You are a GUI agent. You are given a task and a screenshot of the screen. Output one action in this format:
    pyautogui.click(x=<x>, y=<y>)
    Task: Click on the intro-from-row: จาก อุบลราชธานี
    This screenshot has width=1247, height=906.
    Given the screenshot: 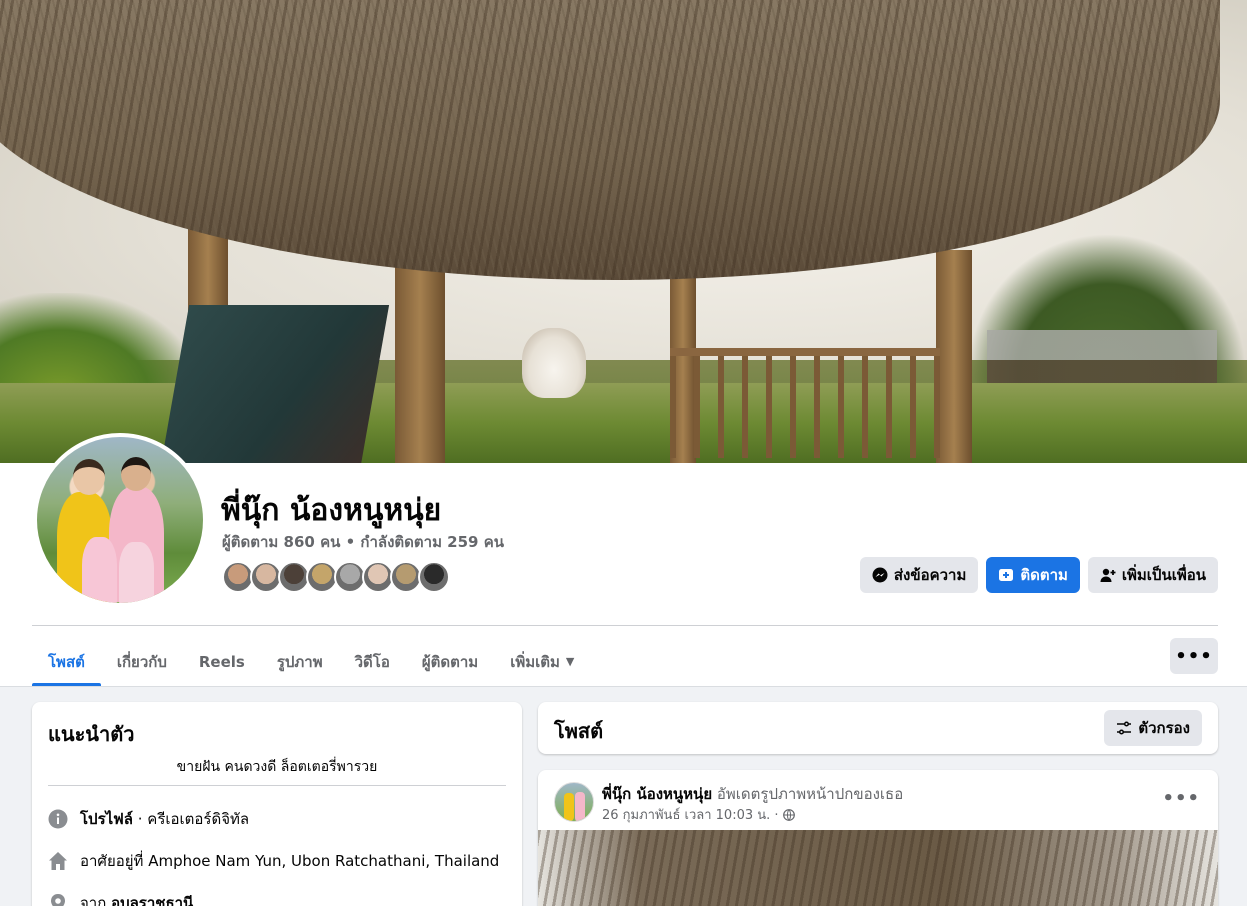 What is the action you would take?
    pyautogui.click(x=120, y=898)
    